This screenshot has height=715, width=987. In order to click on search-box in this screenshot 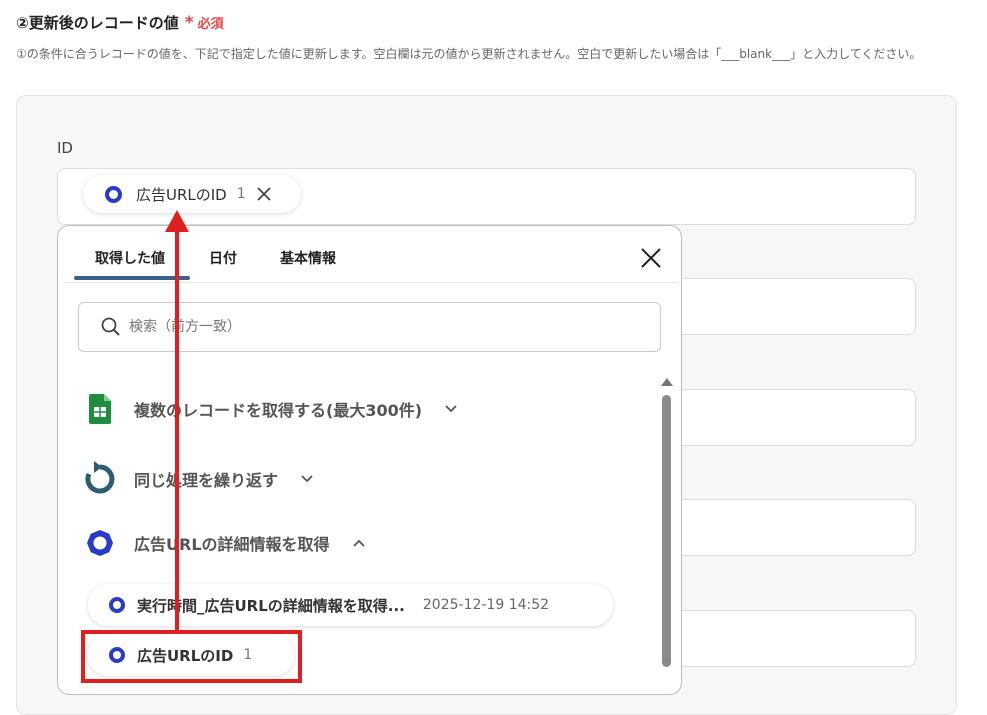, I will do `click(369, 327)`.